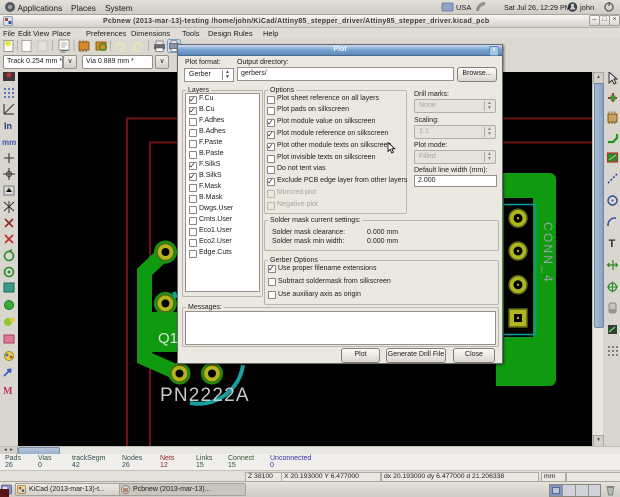  I want to click on svg-text: T, so click(612, 244).